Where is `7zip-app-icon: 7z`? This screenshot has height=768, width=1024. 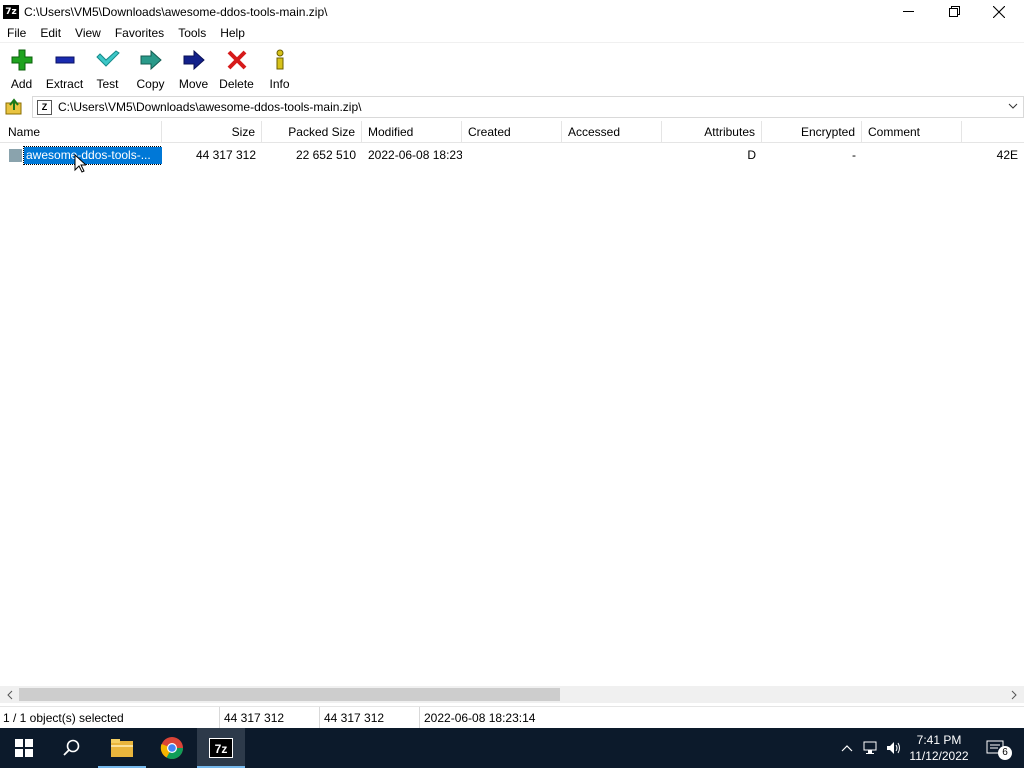 7zip-app-icon: 7z is located at coordinates (11, 11).